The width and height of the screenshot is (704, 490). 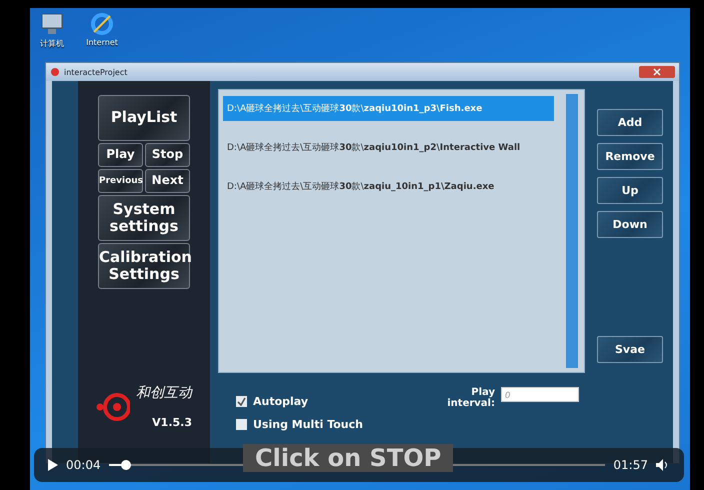 What do you see at coordinates (164, 393) in the screenshot?
I see `brand-name: 和创互动` at bounding box center [164, 393].